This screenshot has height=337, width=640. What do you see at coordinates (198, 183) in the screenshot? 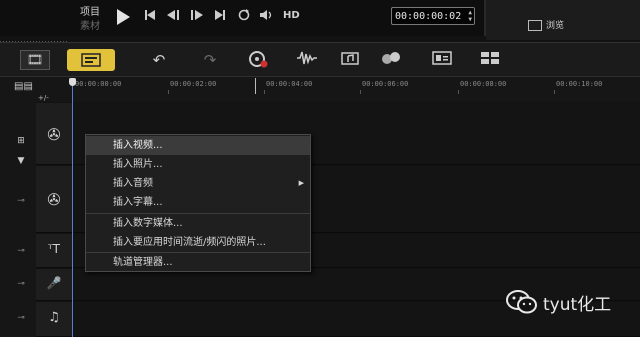
I see `menu-insert-audio: 插入音频 ▶` at bounding box center [198, 183].